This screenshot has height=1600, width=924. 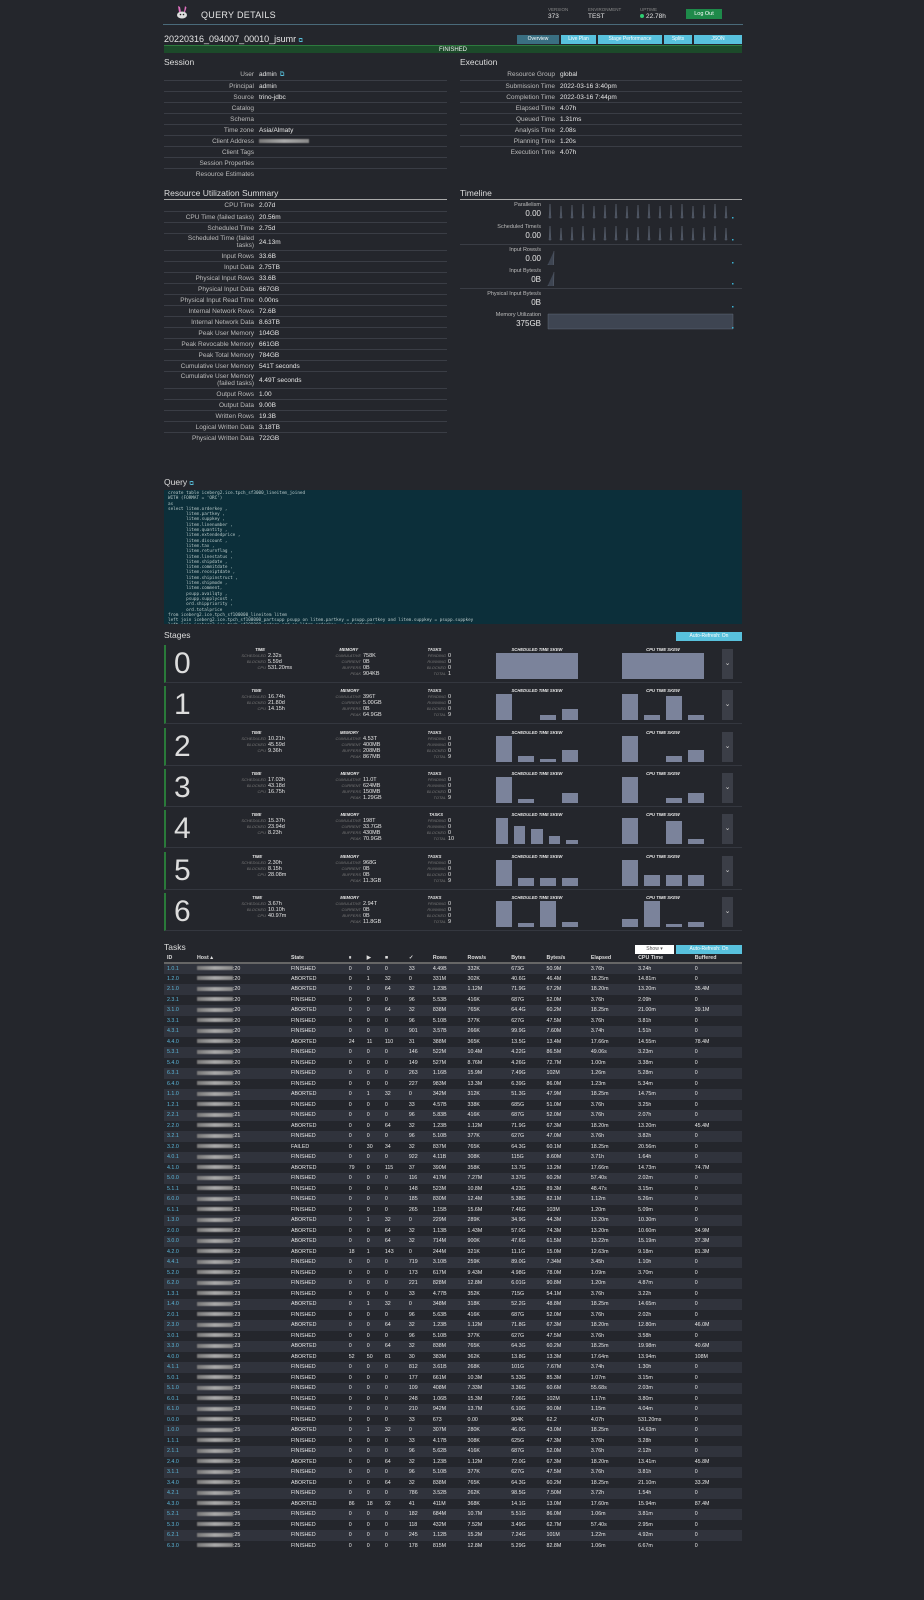 I want to click on task-id-link: 6.2.1, so click(x=173, y=1535).